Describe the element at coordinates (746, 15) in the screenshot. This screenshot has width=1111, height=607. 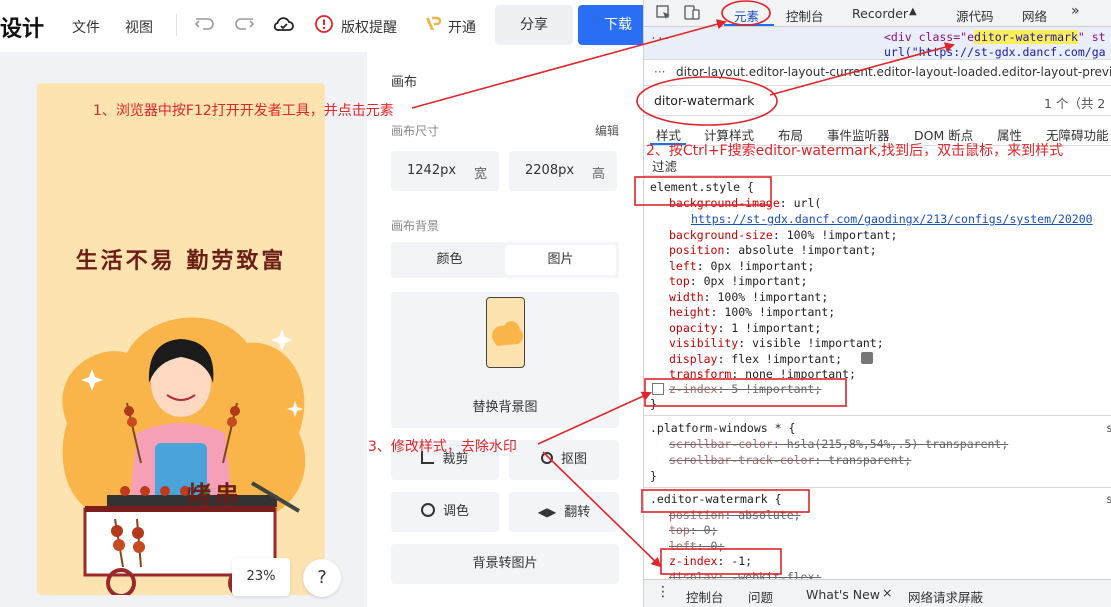
I see `tab-elements: 元素` at that location.